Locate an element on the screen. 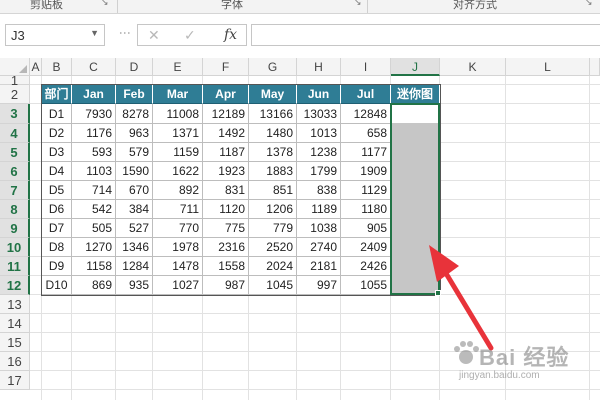 The height and width of the screenshot is (400, 600). watermark-url: jingyan.baidu.com is located at coordinates (499, 375).